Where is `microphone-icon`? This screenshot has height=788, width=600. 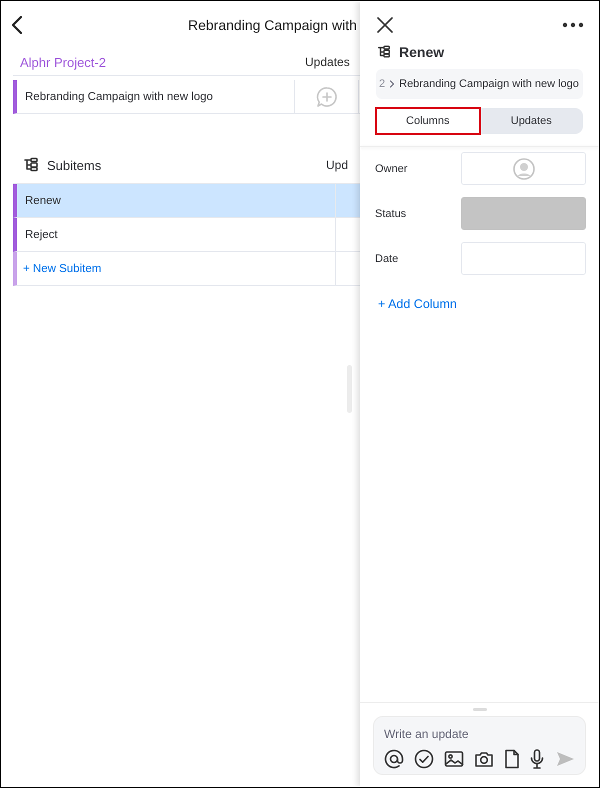 microphone-icon is located at coordinates (537, 759).